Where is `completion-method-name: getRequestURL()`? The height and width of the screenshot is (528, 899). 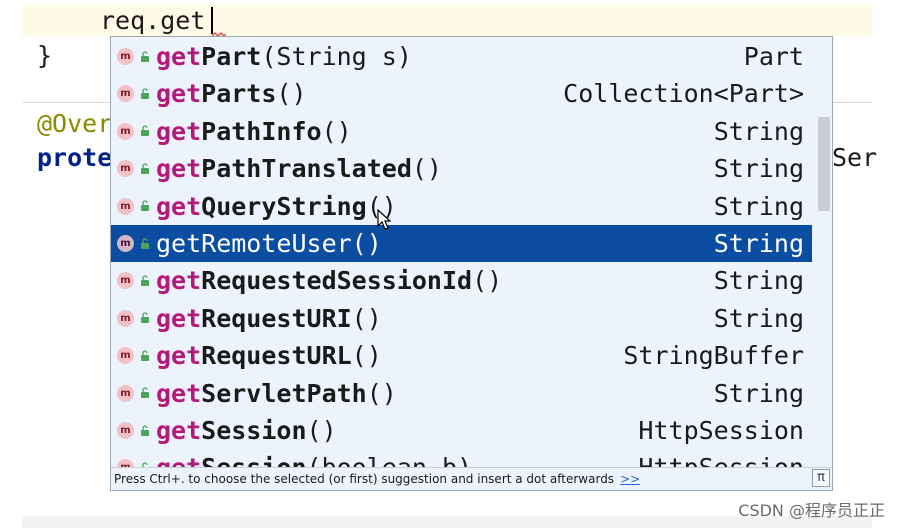 completion-method-name: getRequestURL() is located at coordinates (269, 355).